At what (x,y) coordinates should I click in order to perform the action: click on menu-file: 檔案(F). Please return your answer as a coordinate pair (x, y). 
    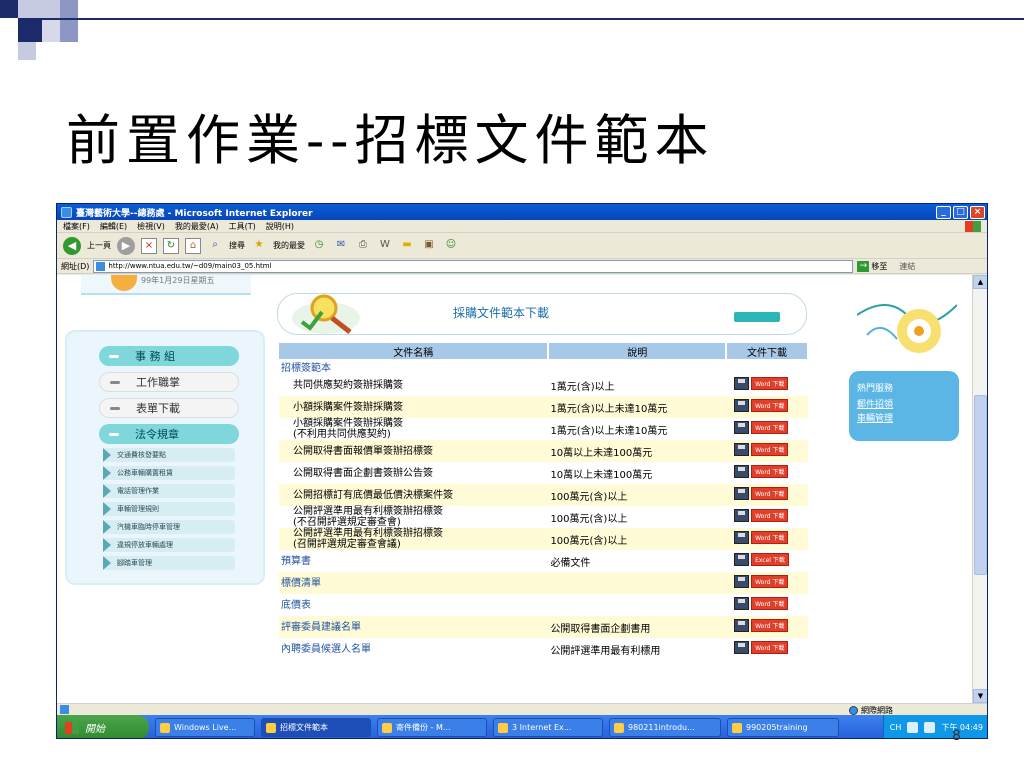
    Looking at the image, I should click on (76, 226).